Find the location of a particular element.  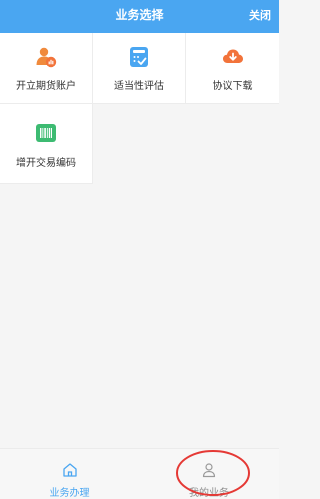

header-bar: 业务选择 关闭 is located at coordinates (139, 16).